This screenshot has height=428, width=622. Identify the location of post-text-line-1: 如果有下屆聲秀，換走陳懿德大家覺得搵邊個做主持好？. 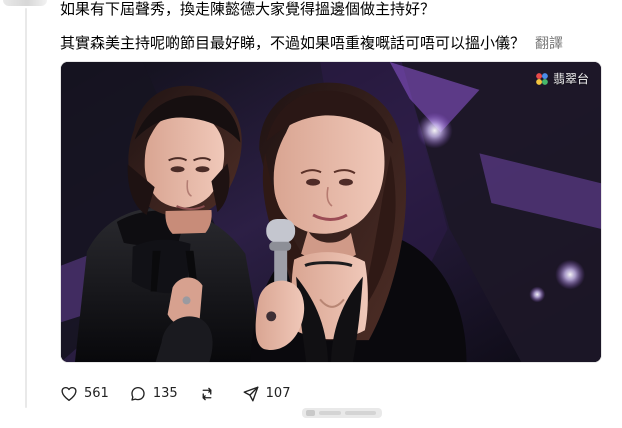
(248, 9).